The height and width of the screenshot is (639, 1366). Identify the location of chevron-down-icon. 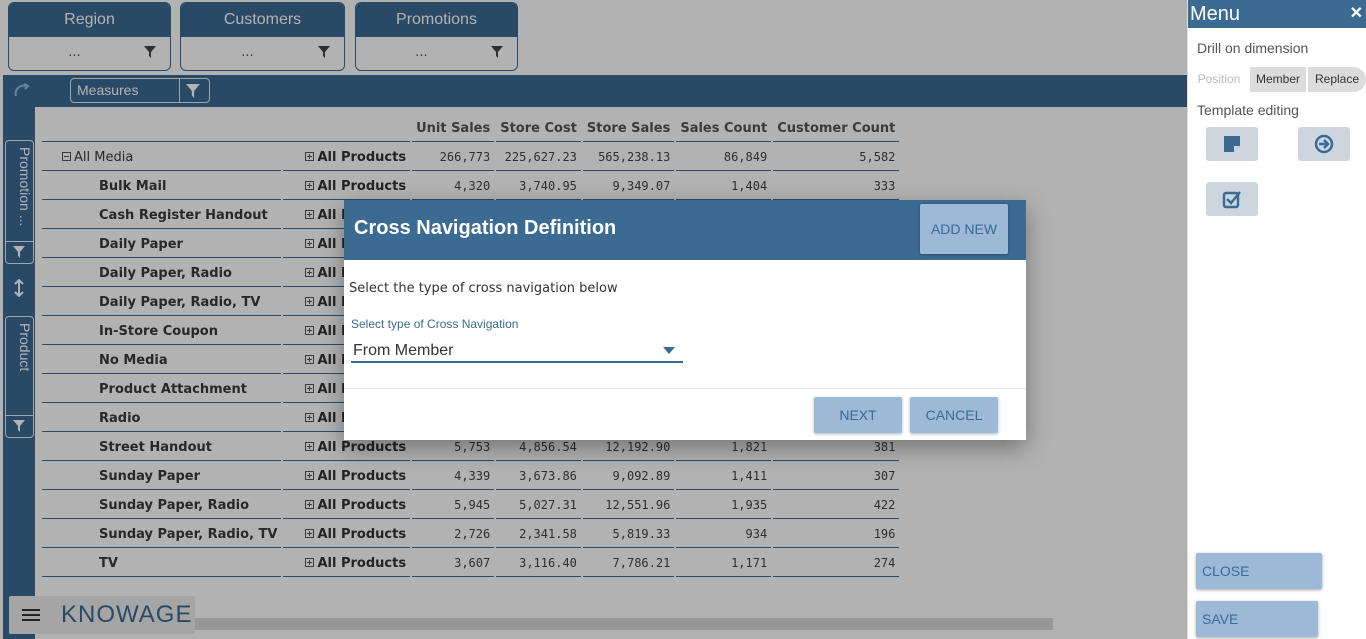
(669, 350).